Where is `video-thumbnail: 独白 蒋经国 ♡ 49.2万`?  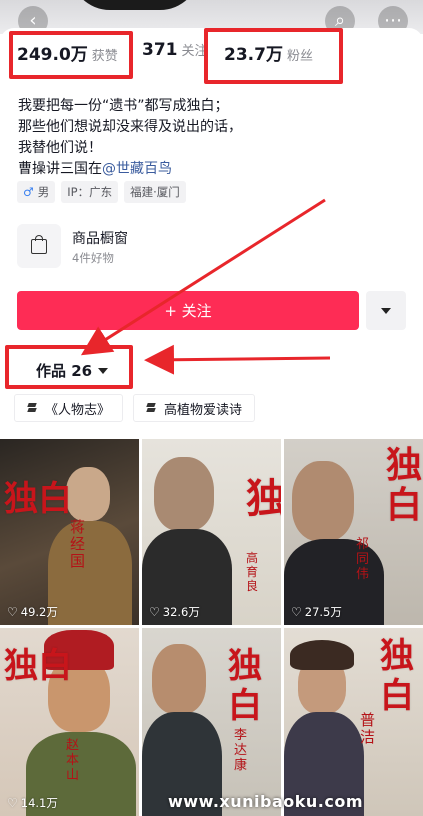 video-thumbnail: 独白 蒋经国 ♡ 49.2万 is located at coordinates (69, 532).